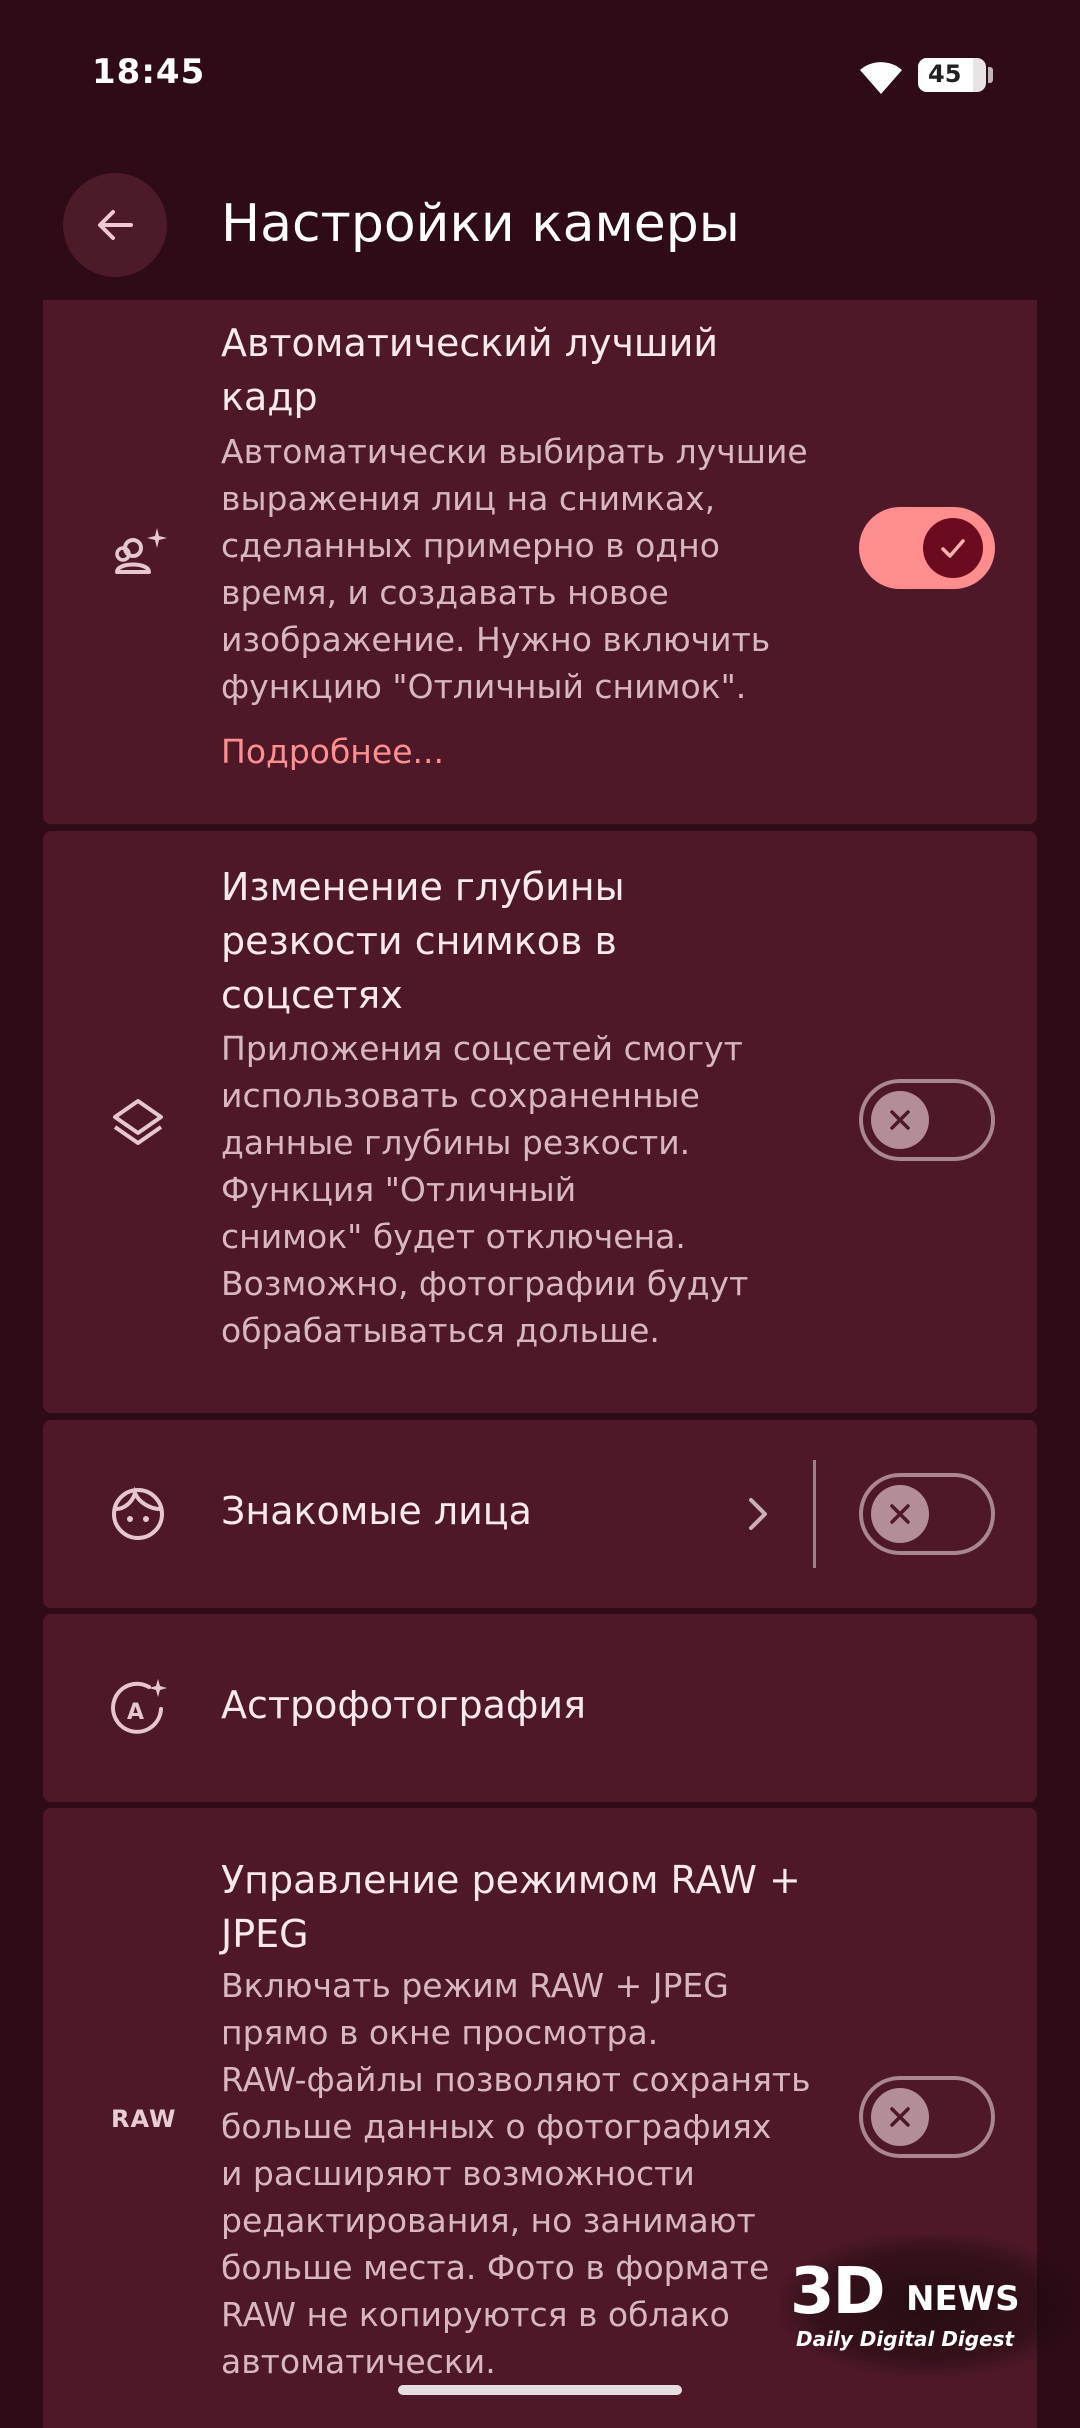  Describe the element at coordinates (470, 370) in the screenshot. I see `setting-title: Автоматический лучший кадр` at that location.